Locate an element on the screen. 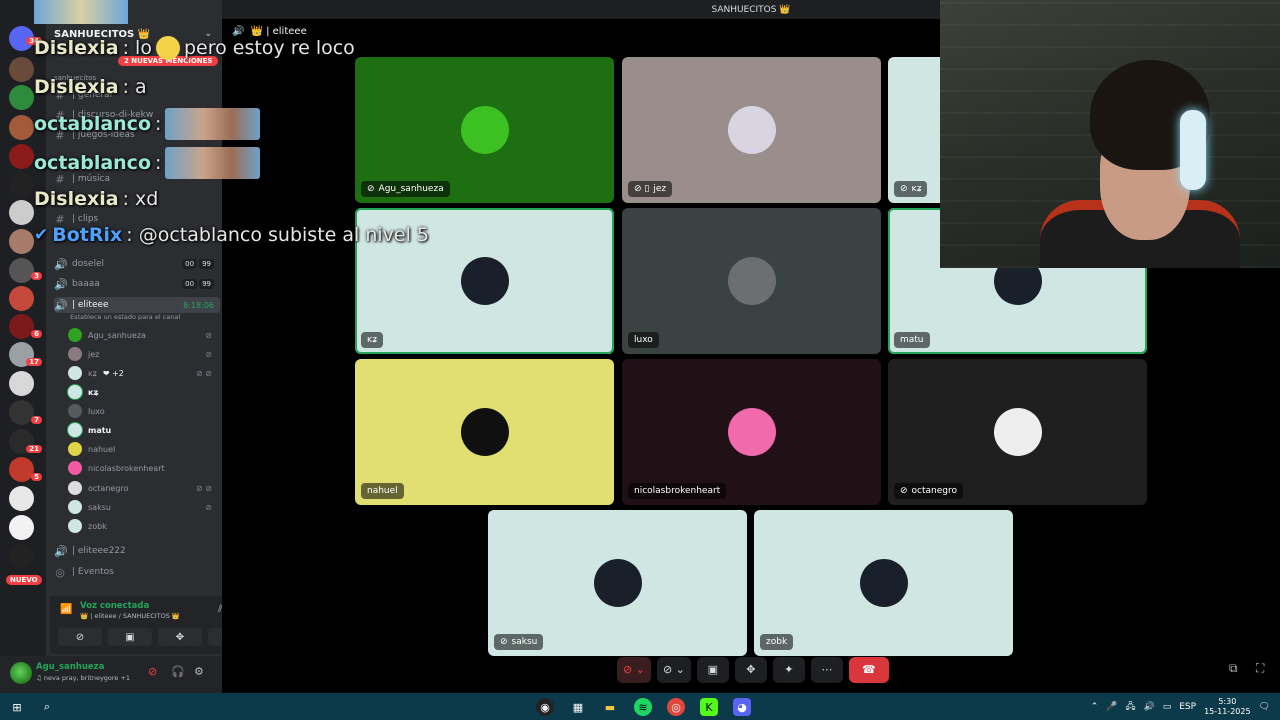 This screenshot has height=720, width=1280. streamer-webcam is located at coordinates (1110, 134).